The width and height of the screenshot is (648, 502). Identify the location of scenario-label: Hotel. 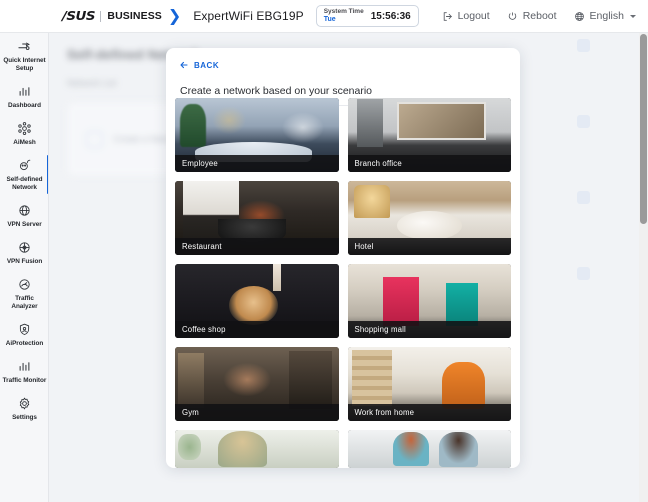
(364, 246).